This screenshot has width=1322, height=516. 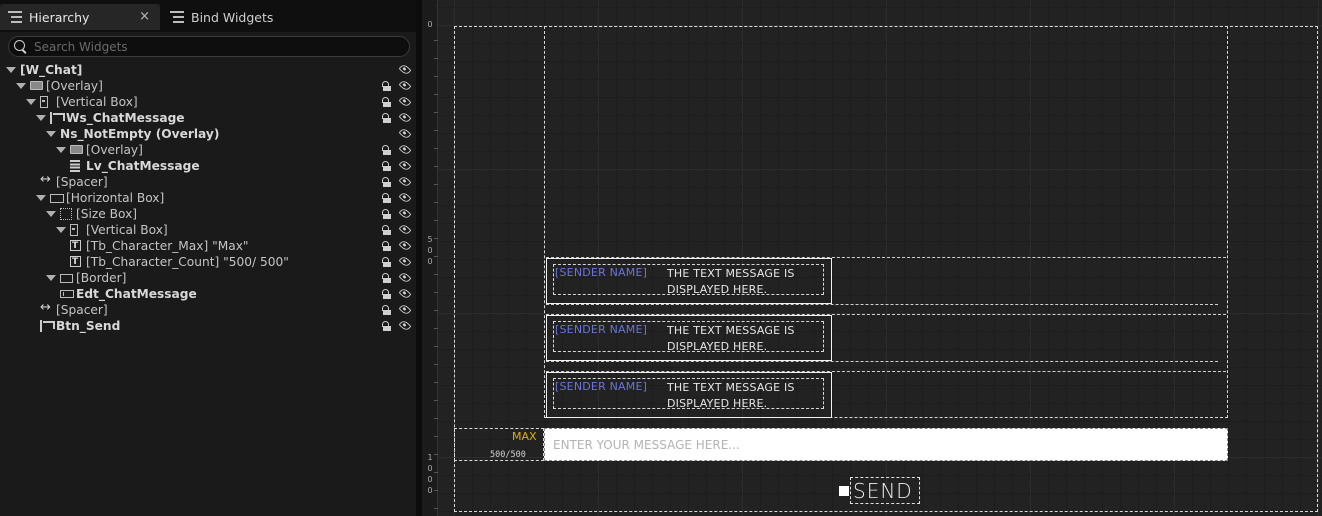 What do you see at coordinates (57, 198) in the screenshot?
I see `horizontal-box-icon` at bounding box center [57, 198].